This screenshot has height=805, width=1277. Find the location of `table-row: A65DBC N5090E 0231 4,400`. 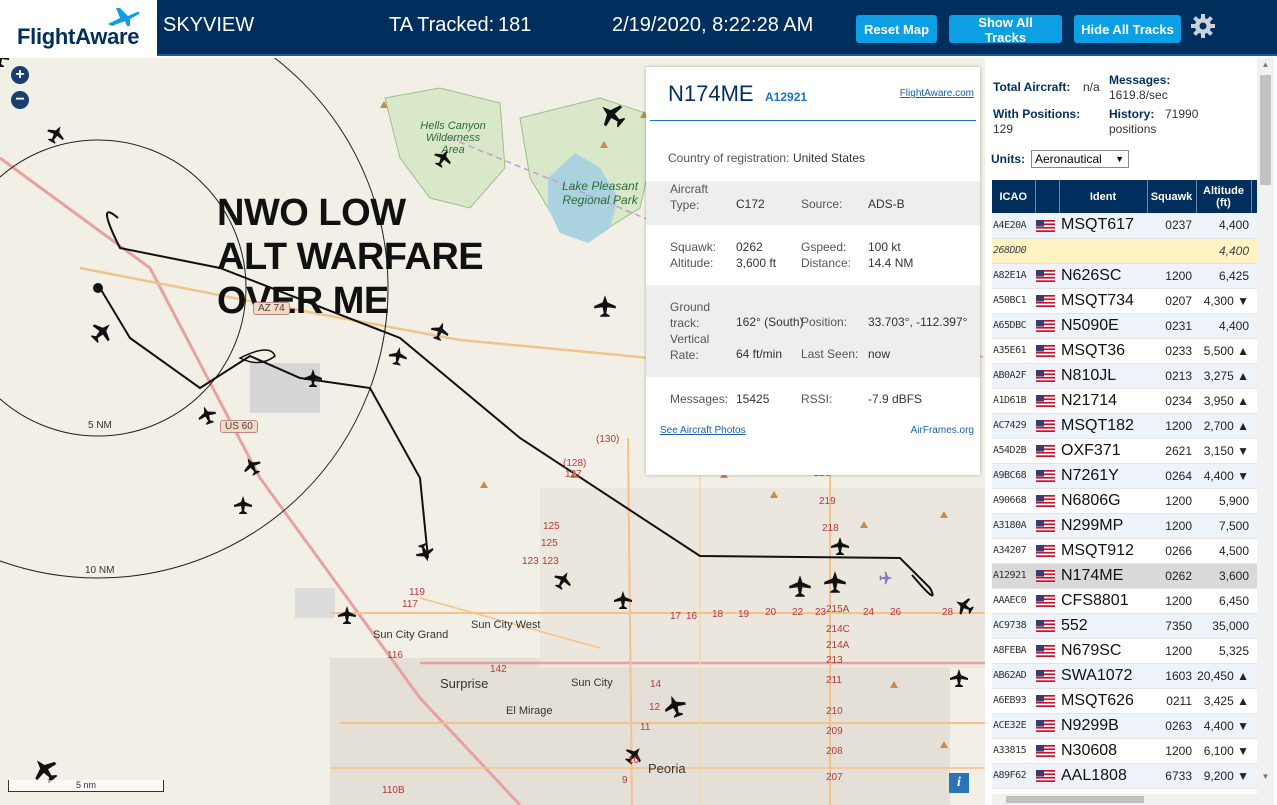

table-row: A65DBC N5090E 0231 4,400 is located at coordinates (1124, 326).